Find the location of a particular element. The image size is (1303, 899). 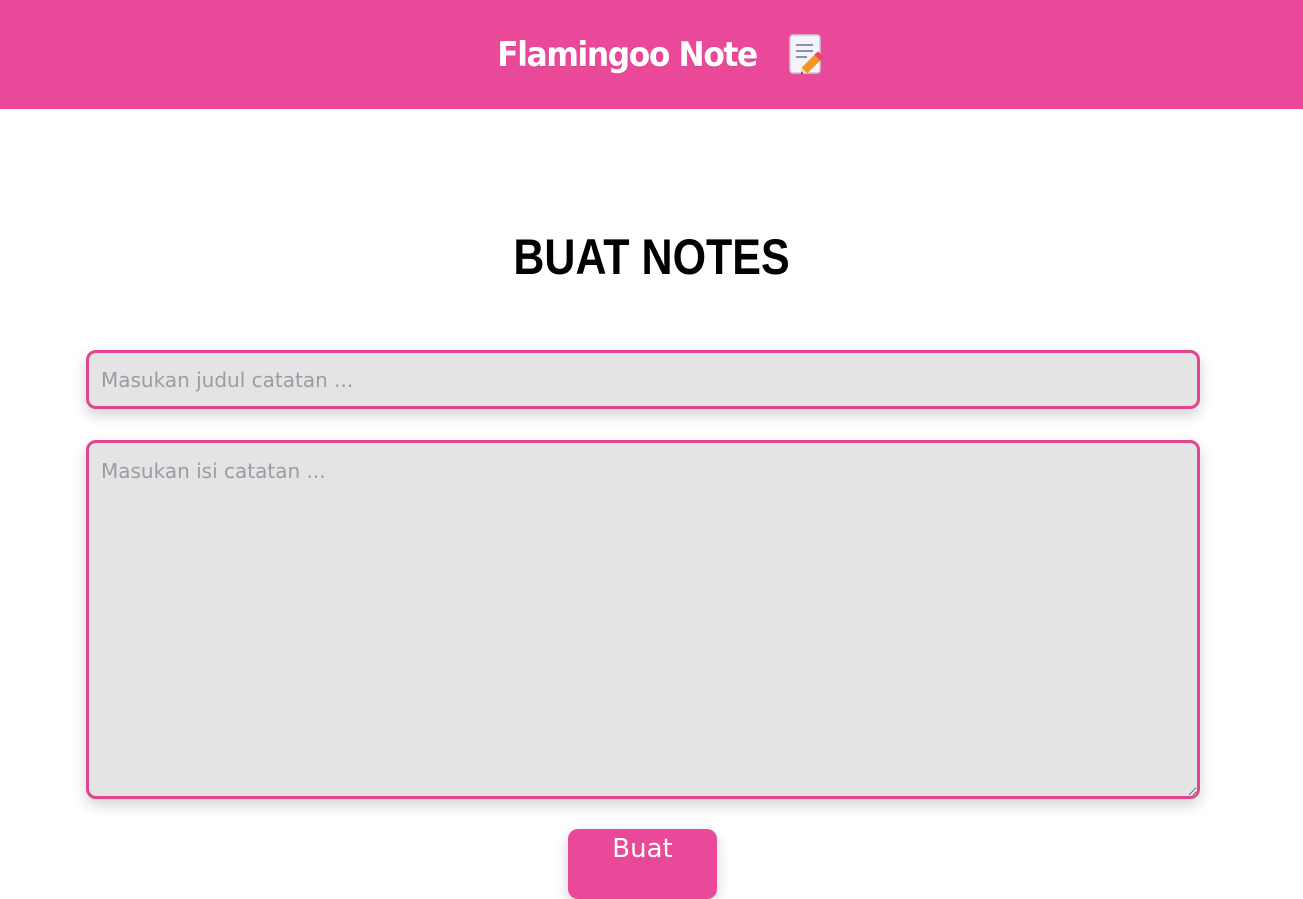

app-title: Flamingoo Note is located at coordinates (628, 54).